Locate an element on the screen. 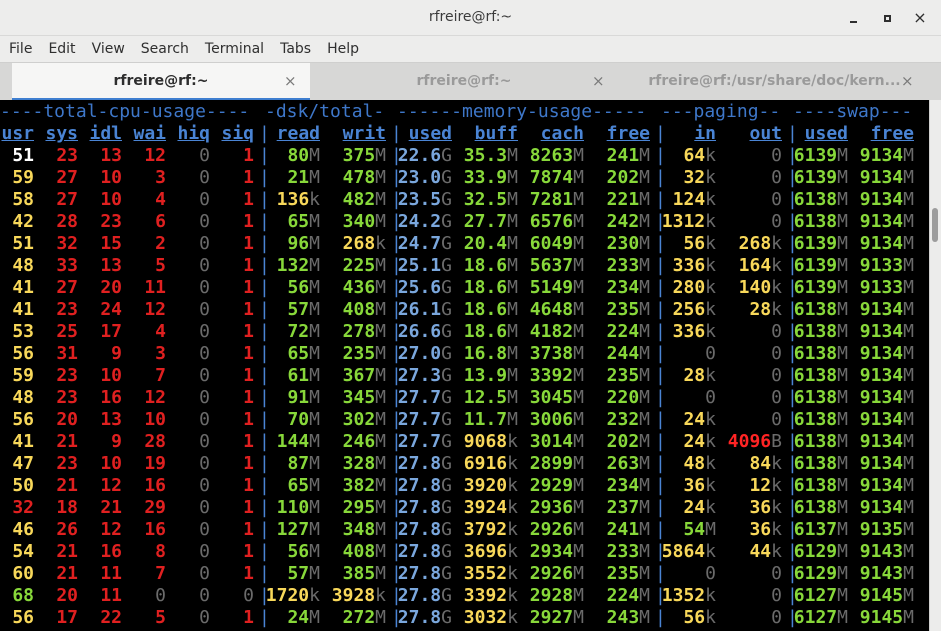 The height and width of the screenshot is (631, 941). table-cell: 3696k is located at coordinates (490, 551).